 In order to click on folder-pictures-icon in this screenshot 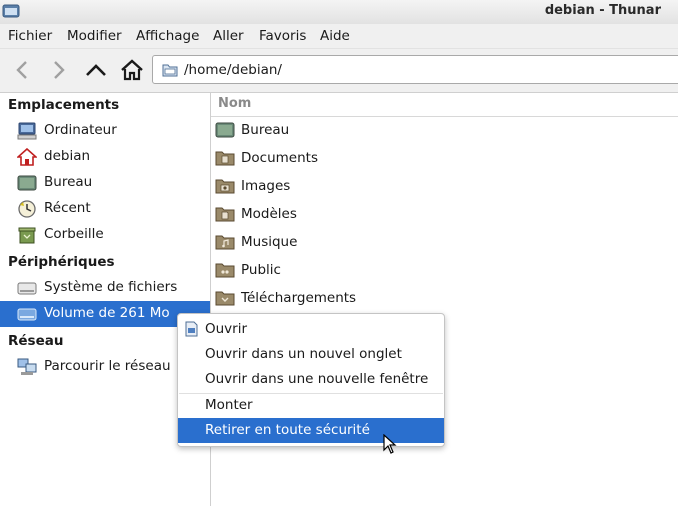, I will do `click(225, 186)`.